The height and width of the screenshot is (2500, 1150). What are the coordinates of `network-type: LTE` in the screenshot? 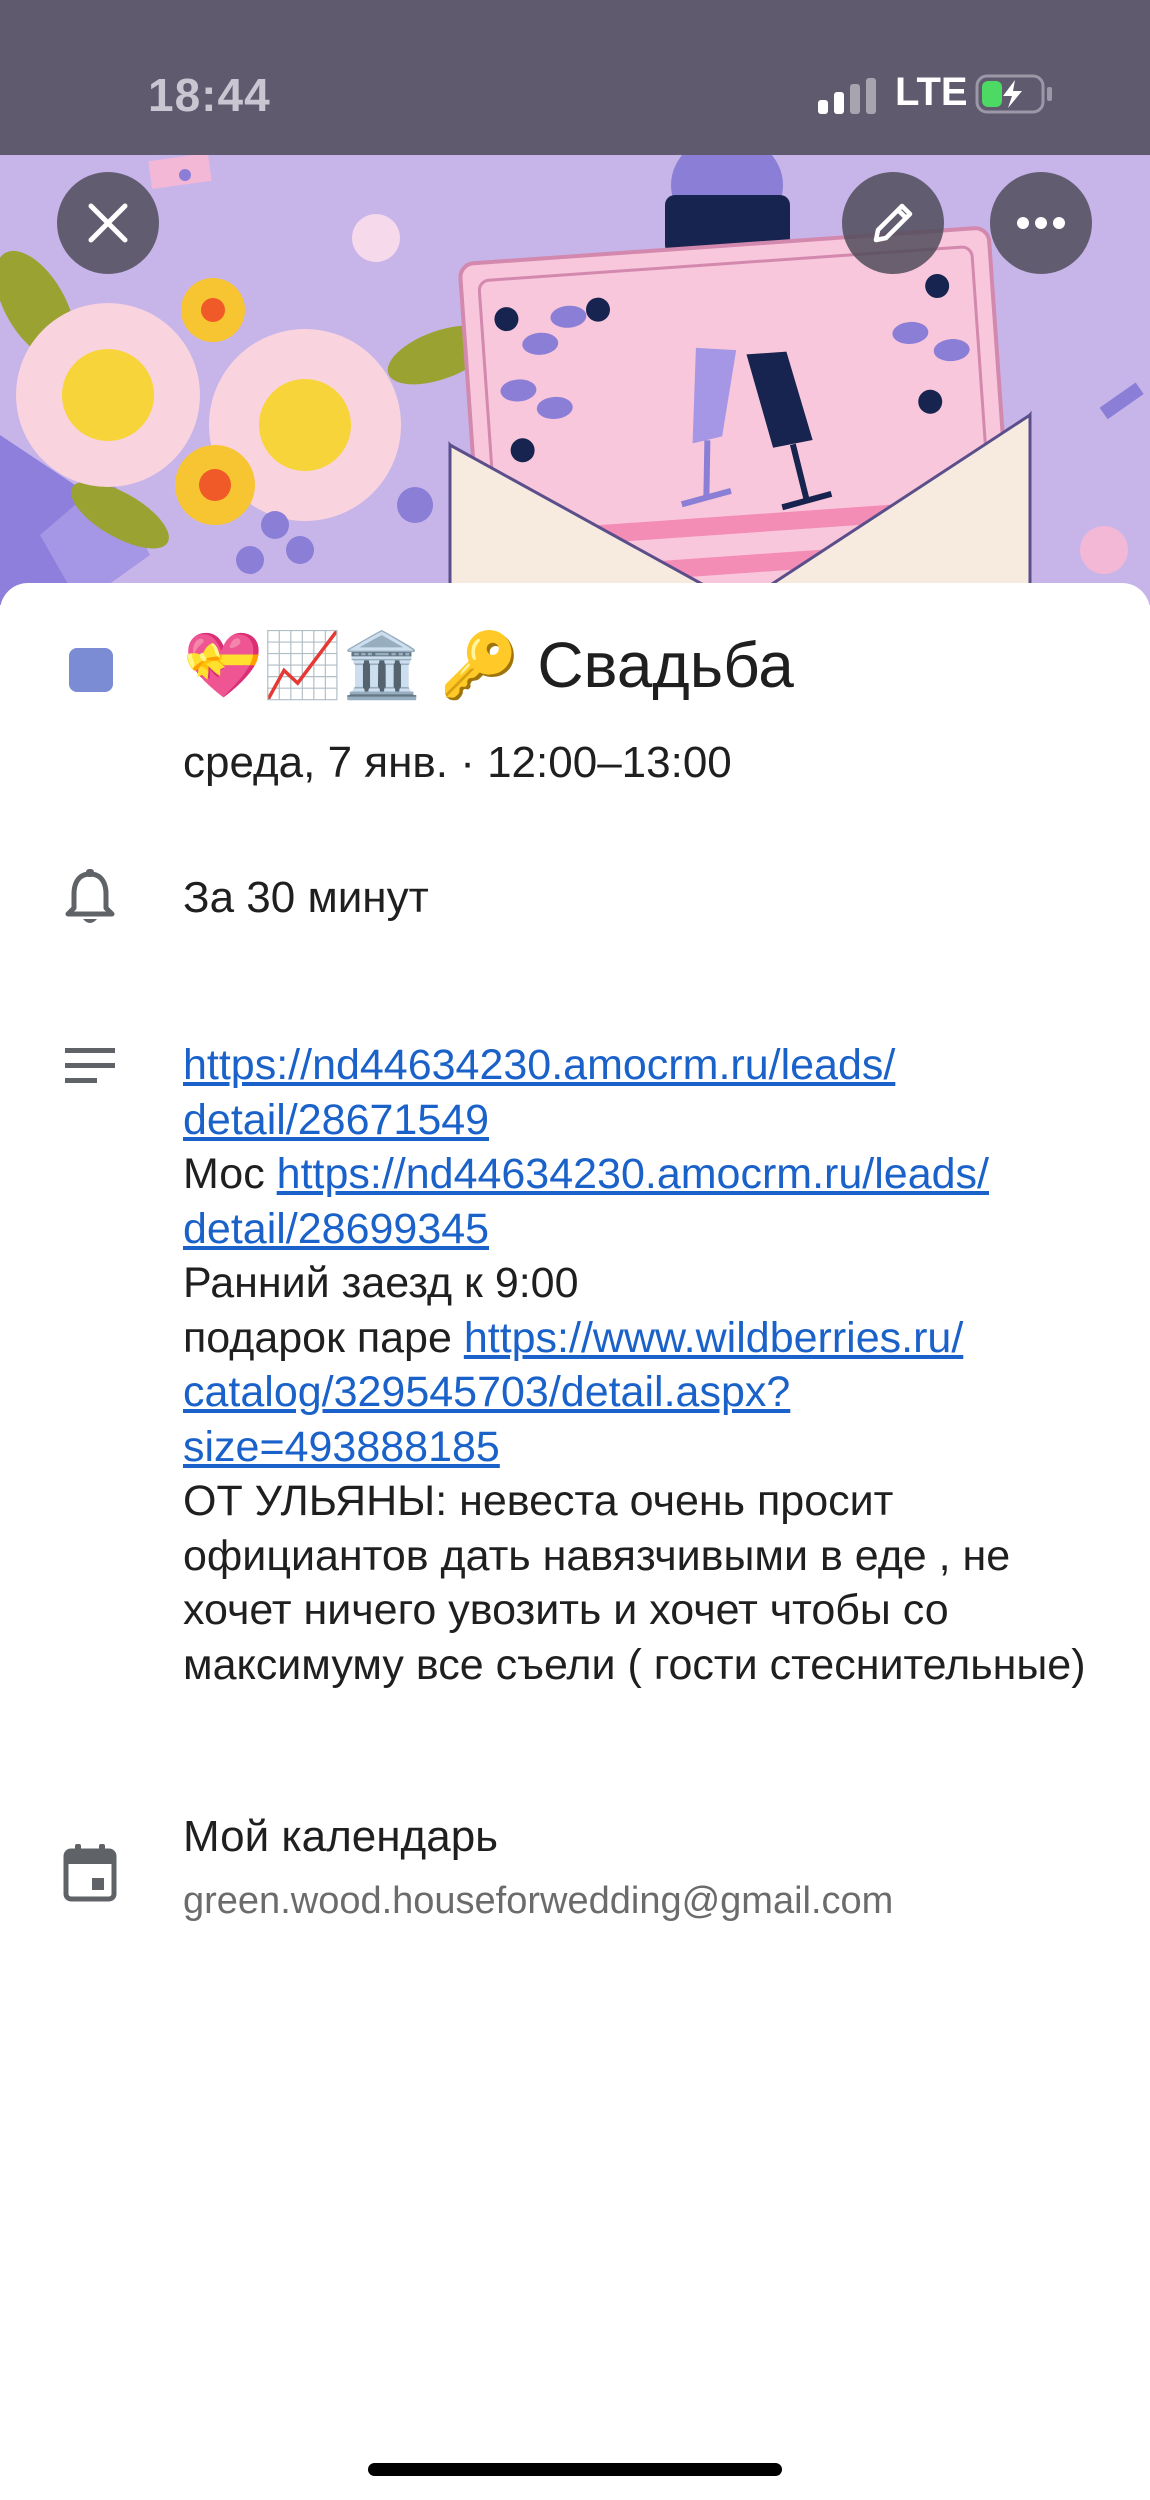 It's located at (931, 92).